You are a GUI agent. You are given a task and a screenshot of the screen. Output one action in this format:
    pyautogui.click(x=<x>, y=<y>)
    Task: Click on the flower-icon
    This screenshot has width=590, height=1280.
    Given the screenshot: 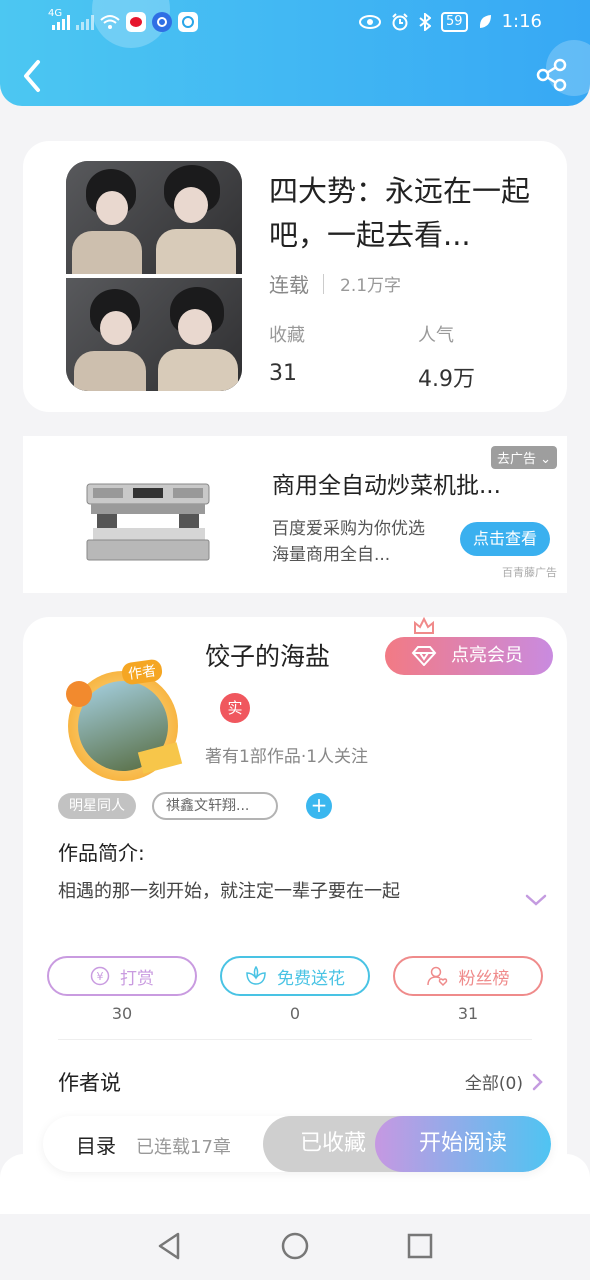 What is the action you would take?
    pyautogui.click(x=256, y=975)
    